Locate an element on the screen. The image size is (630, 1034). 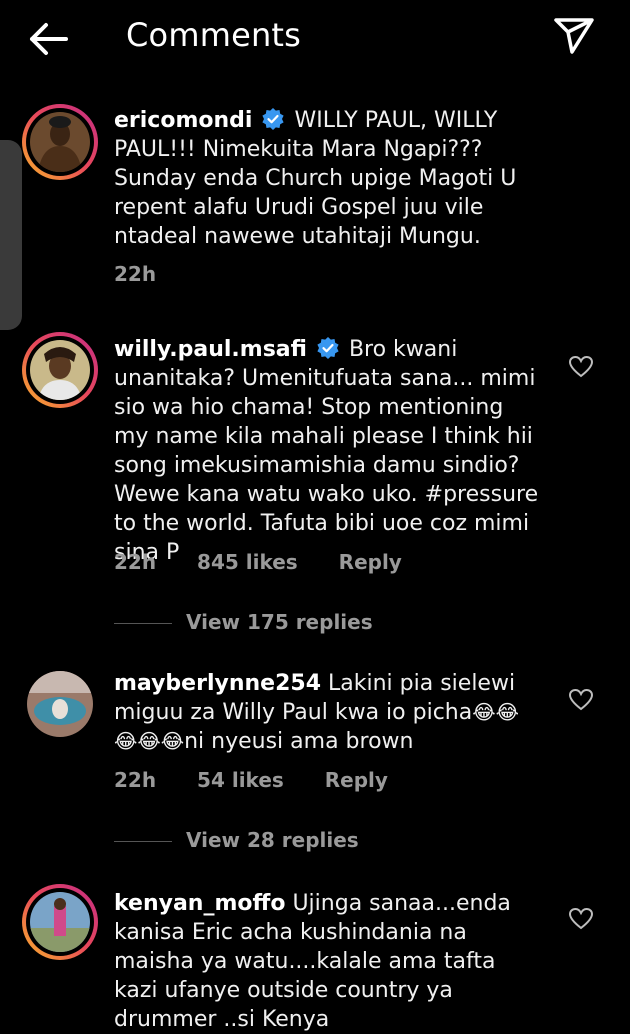
view-replies-button: View 175 replies is located at coordinates (279, 622).